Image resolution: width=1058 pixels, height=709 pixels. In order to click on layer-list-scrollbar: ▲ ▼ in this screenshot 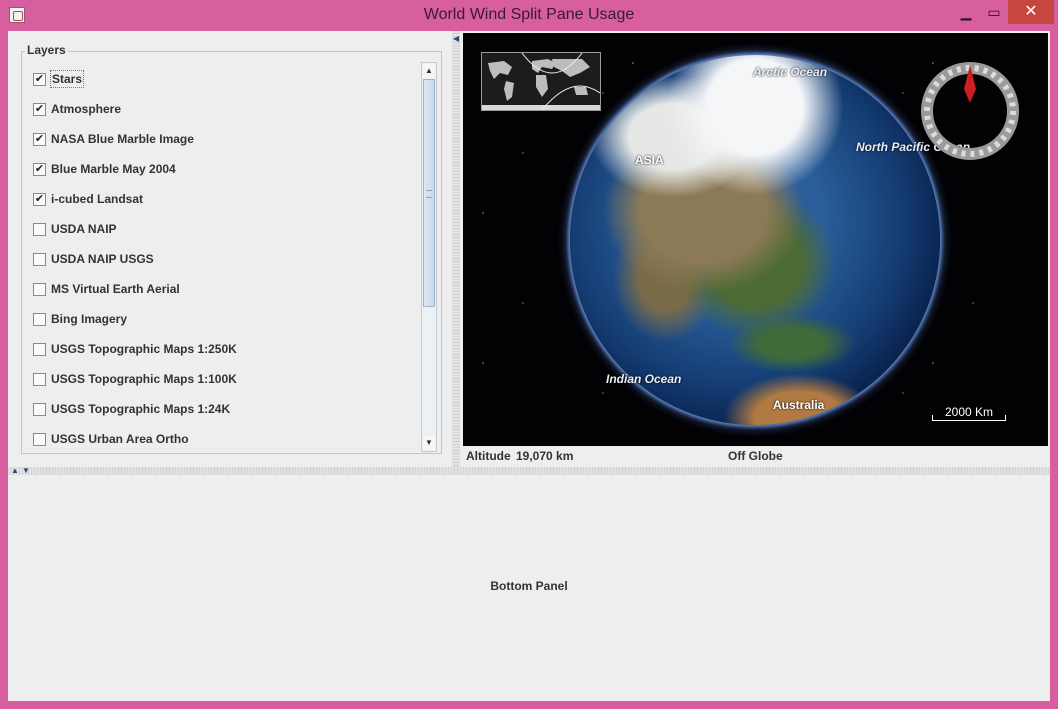, I will do `click(429, 257)`.